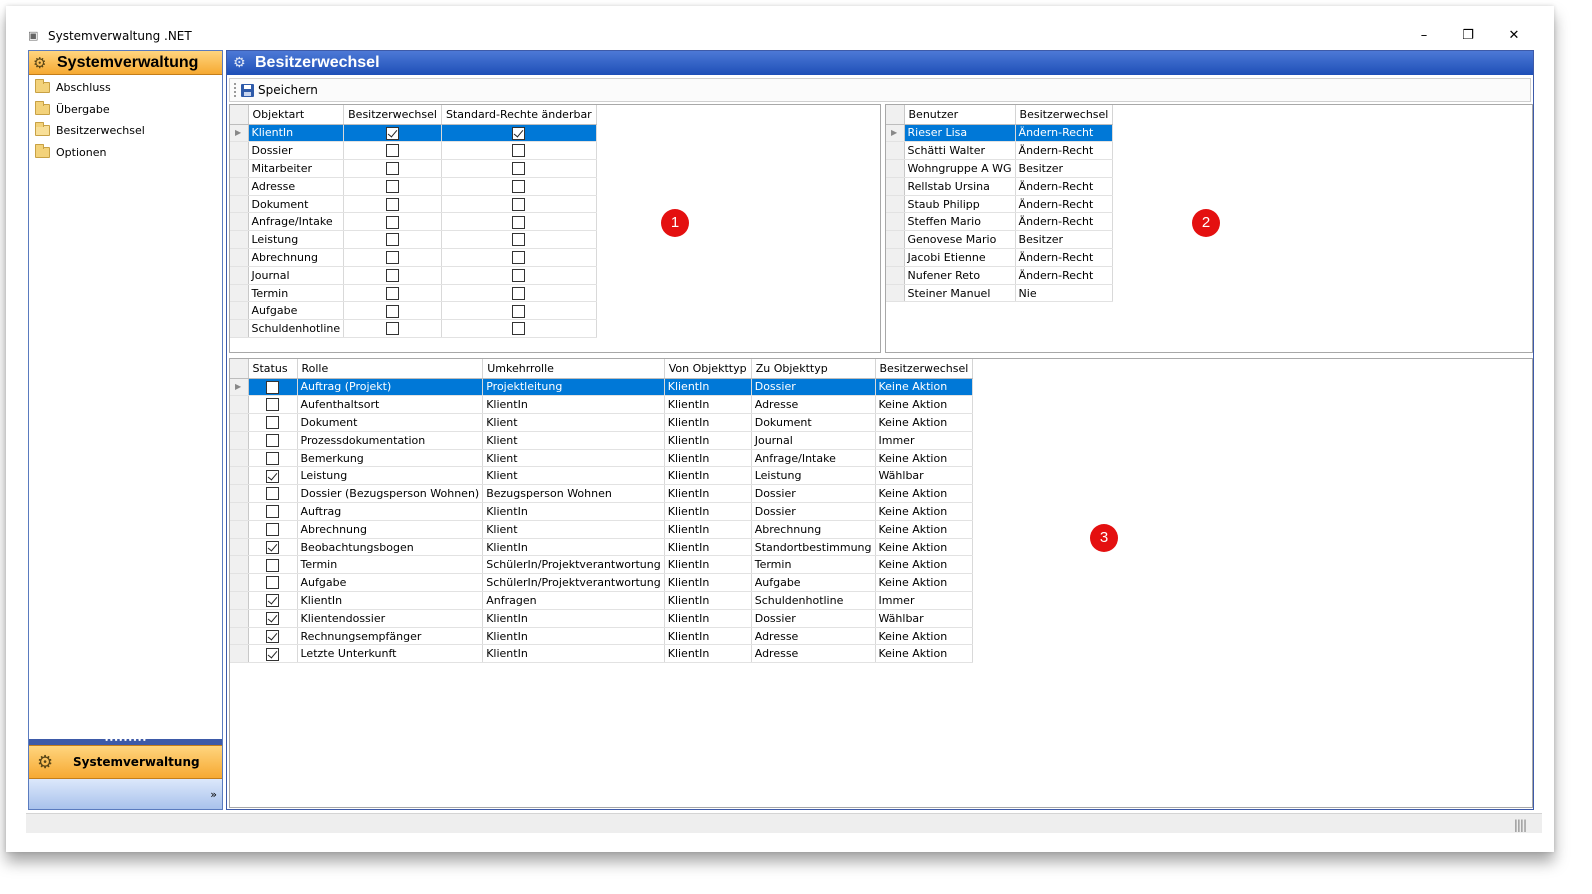 This screenshot has height=894, width=1592. Describe the element at coordinates (296, 151) in the screenshot. I see `objektart-cell: Dossier` at that location.